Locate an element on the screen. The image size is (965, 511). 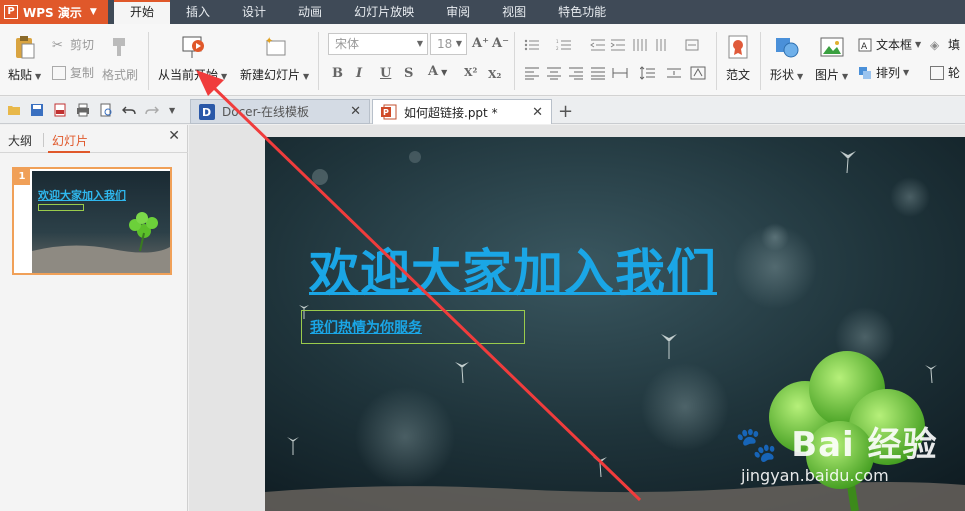
customize-toolbar-icon: ▼ is located at coordinates (172, 110).